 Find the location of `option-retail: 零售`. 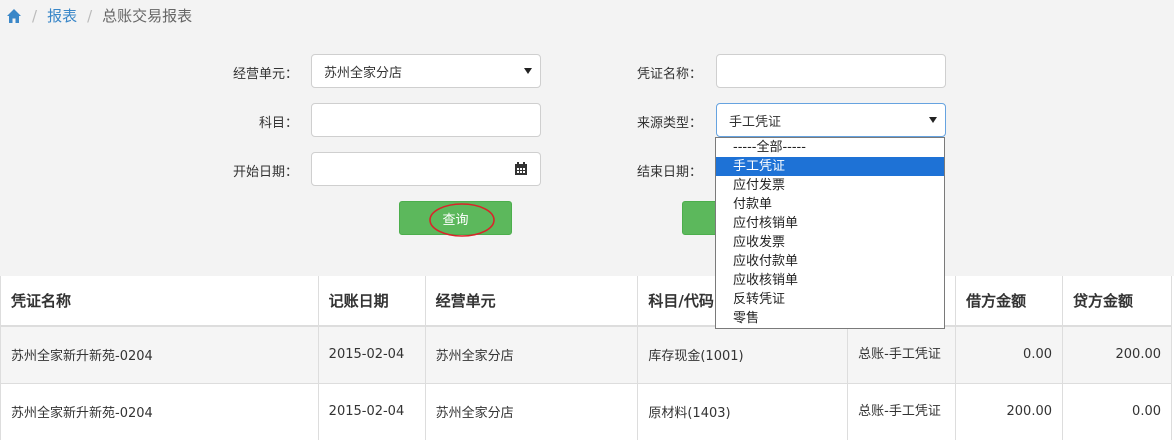

option-retail: 零售 is located at coordinates (830, 318).